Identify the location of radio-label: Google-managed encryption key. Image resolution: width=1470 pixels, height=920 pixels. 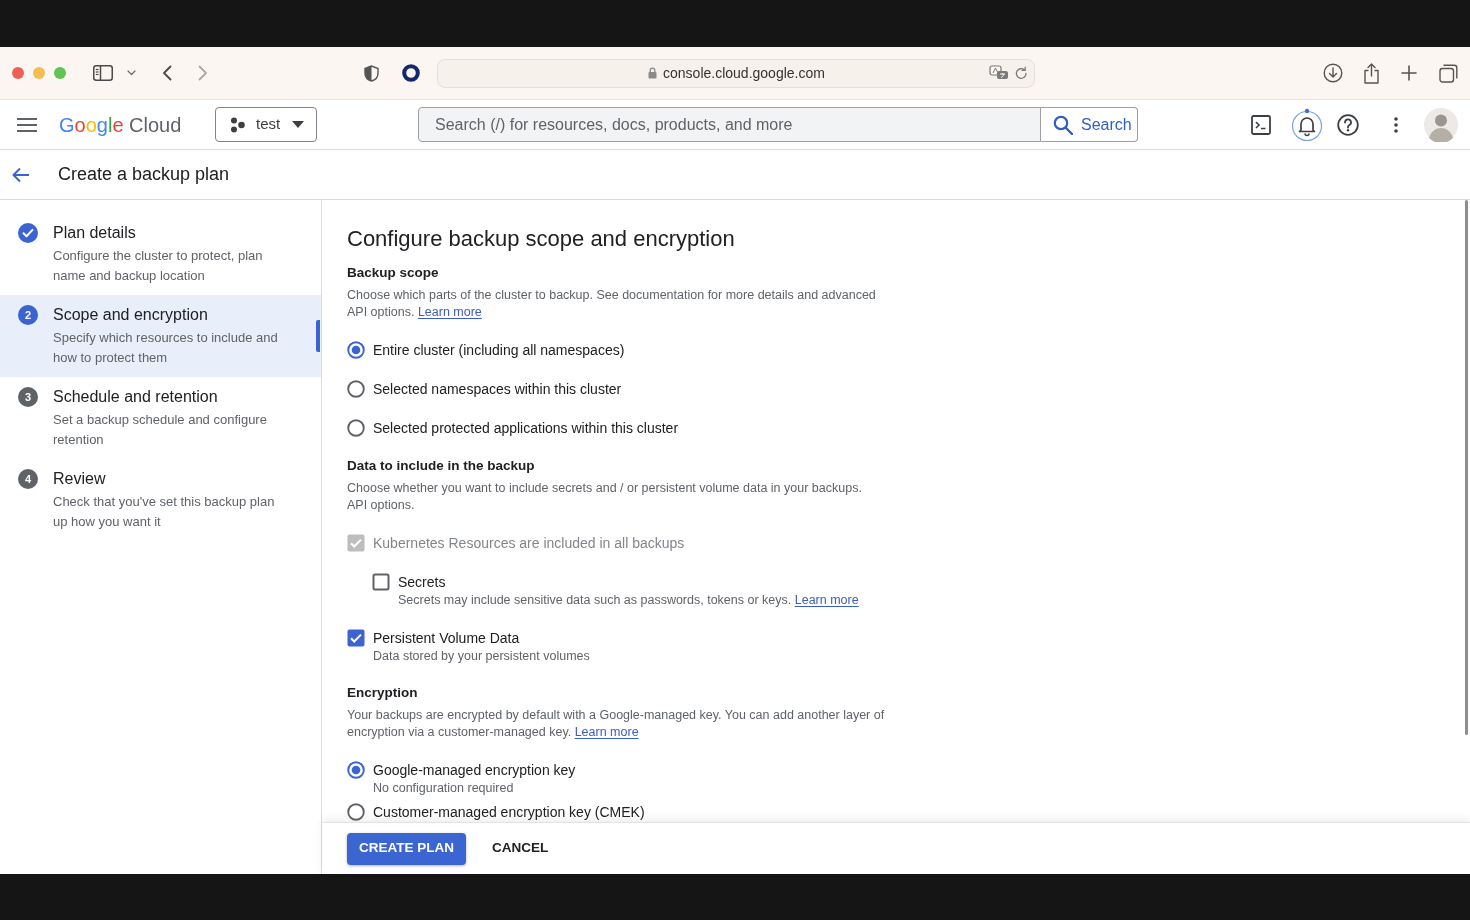
(474, 770).